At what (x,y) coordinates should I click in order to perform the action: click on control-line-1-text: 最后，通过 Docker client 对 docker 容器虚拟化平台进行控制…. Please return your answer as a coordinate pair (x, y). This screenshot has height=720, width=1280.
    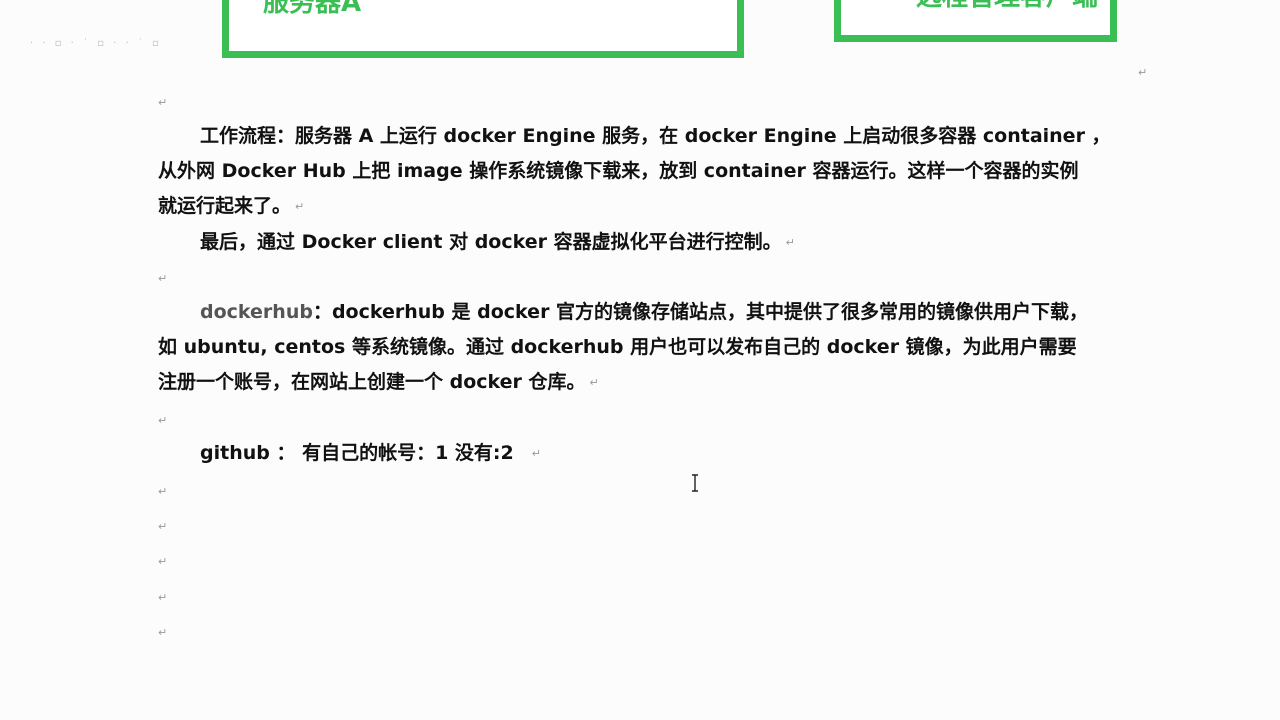
    Looking at the image, I should click on (491, 242).